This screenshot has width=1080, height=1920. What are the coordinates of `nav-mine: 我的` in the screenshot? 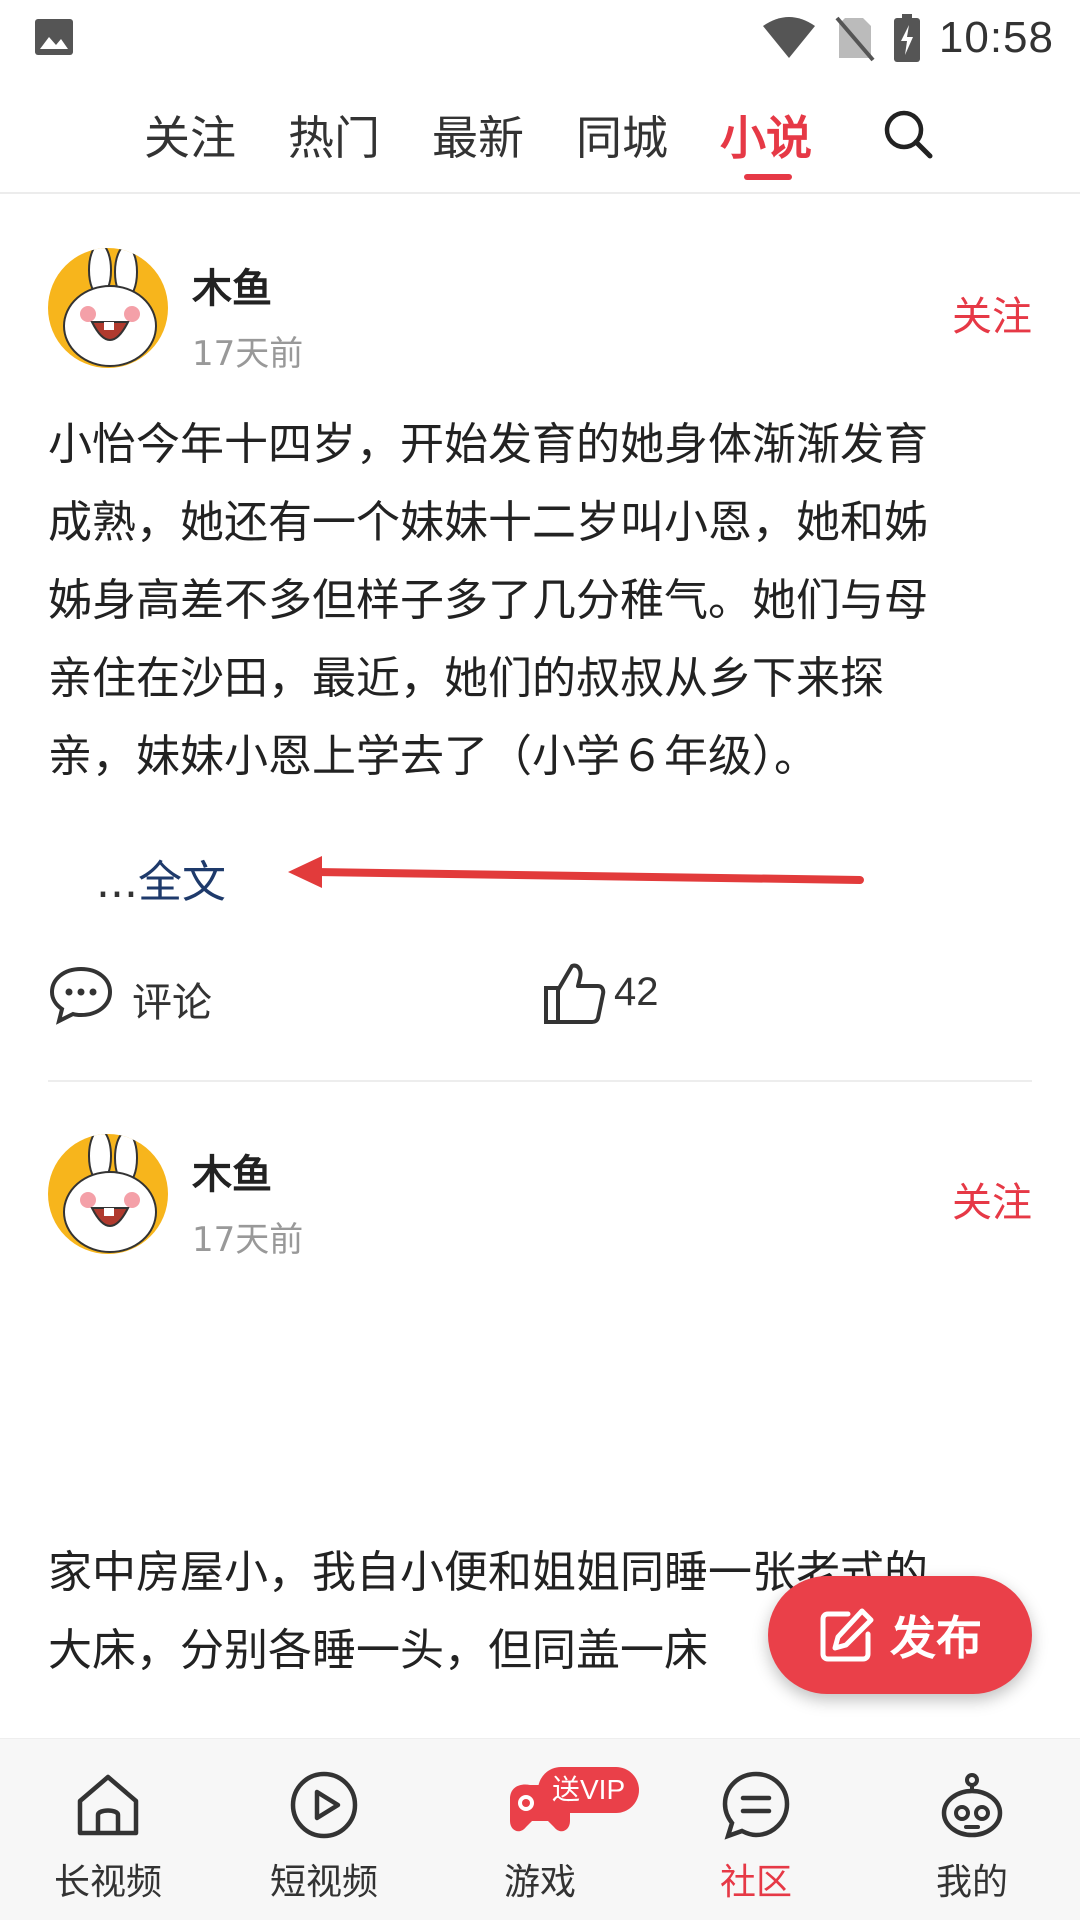 It's located at (972, 1829).